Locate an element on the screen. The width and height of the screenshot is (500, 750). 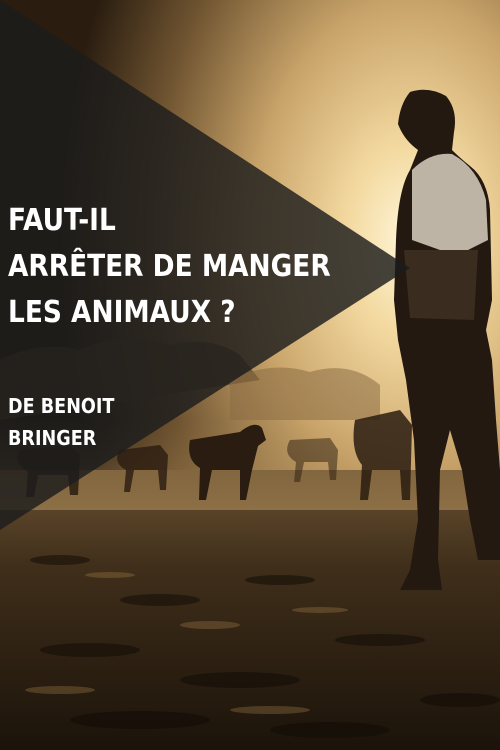
title-line: LES ANIMAUX ? is located at coordinates (122, 312).